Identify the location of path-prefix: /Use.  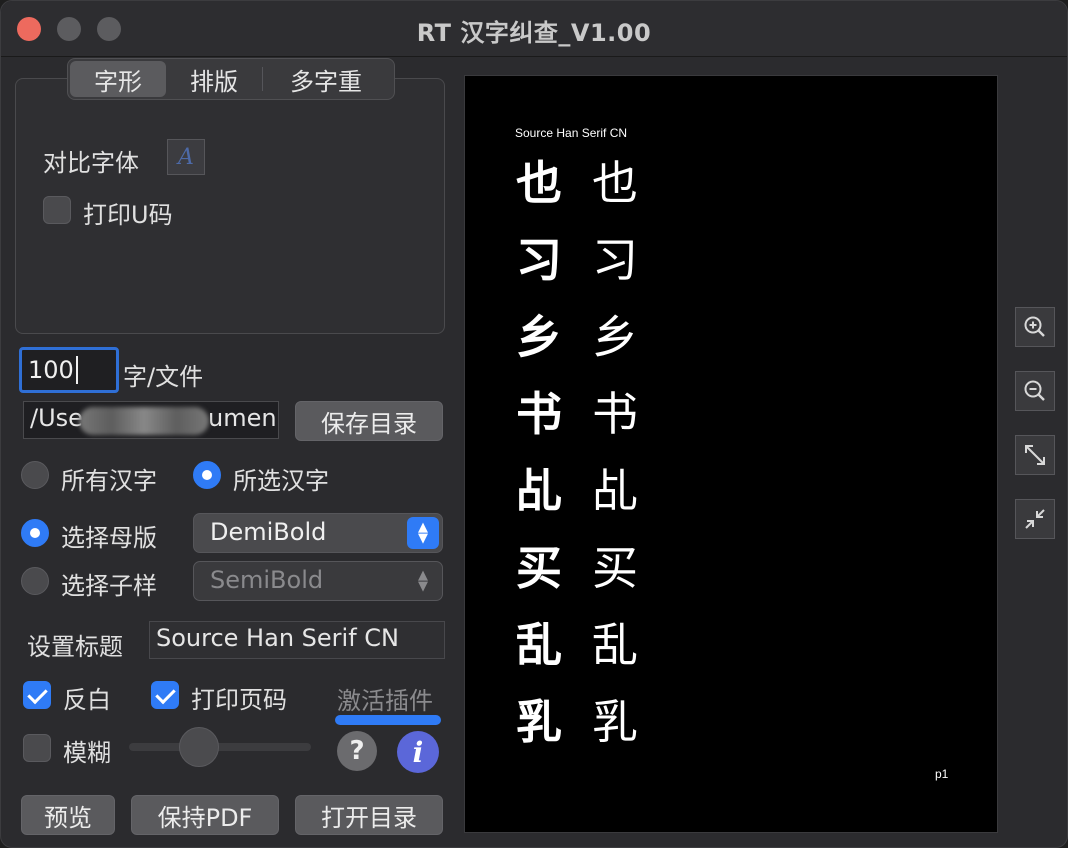
(56, 418).